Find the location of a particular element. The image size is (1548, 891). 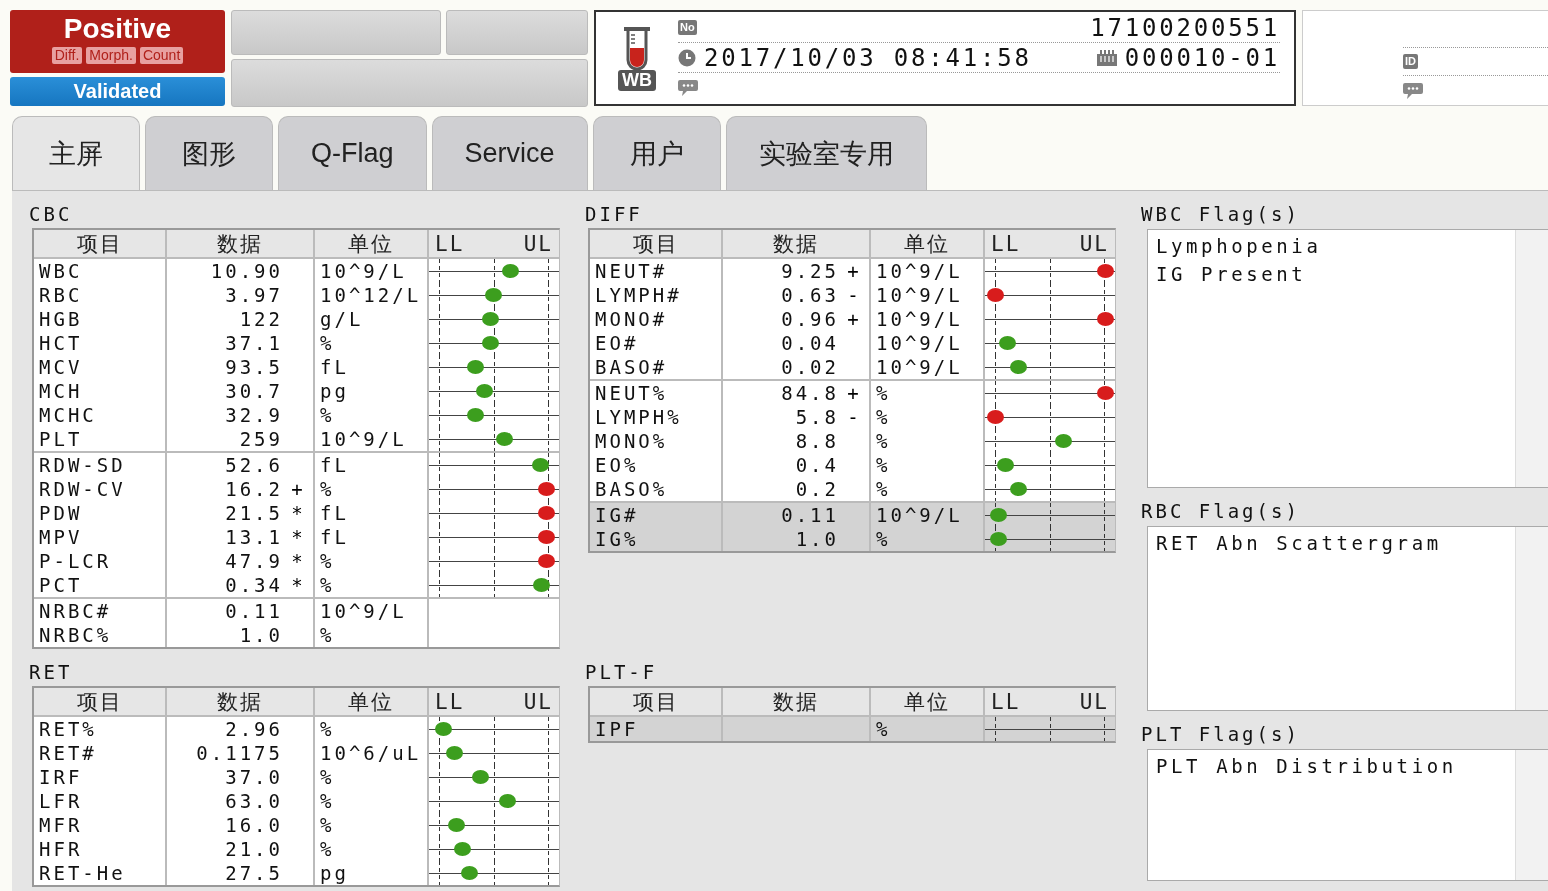

section-title: PLT-F is located at coordinates (622, 672).